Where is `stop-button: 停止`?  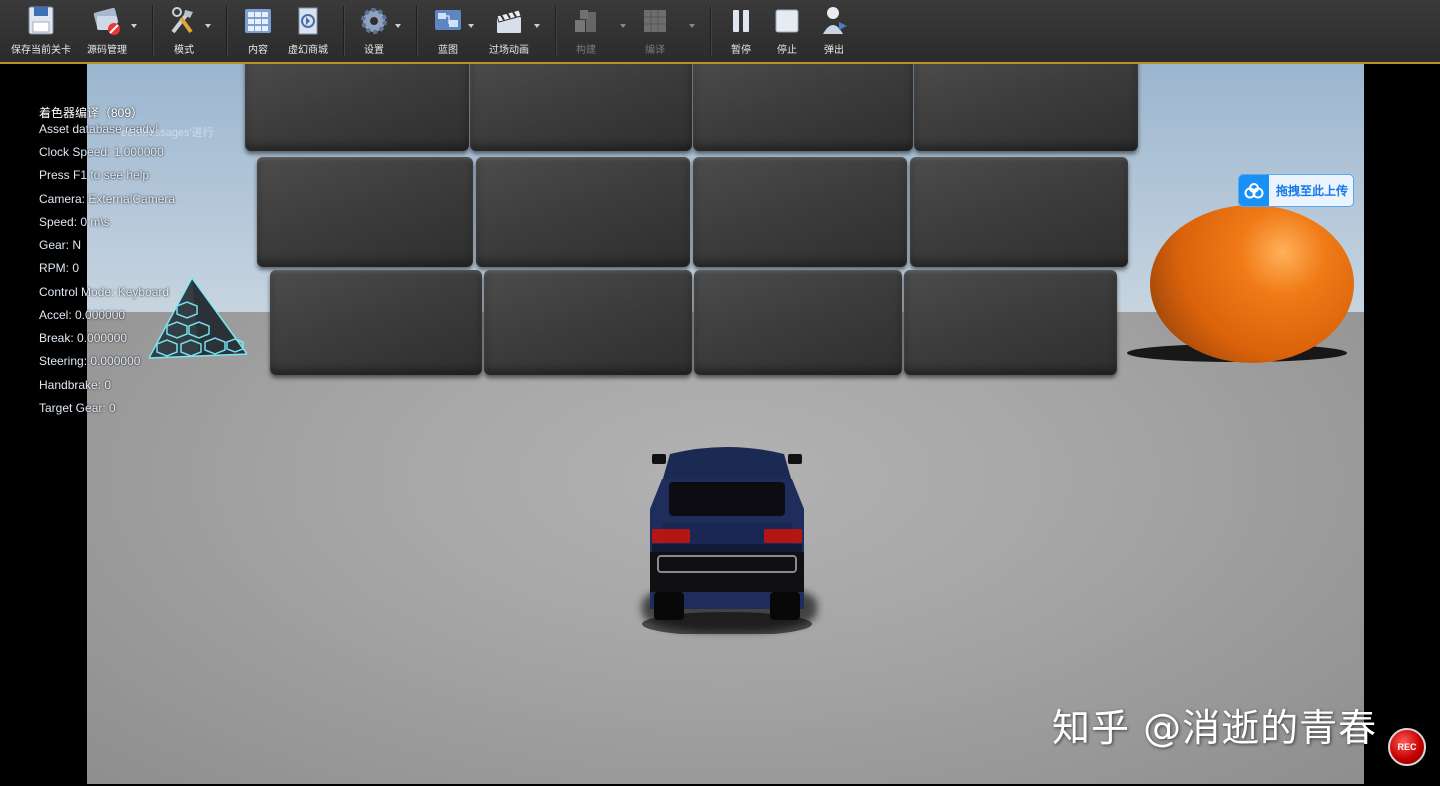 stop-button: 停止 is located at coordinates (787, 32).